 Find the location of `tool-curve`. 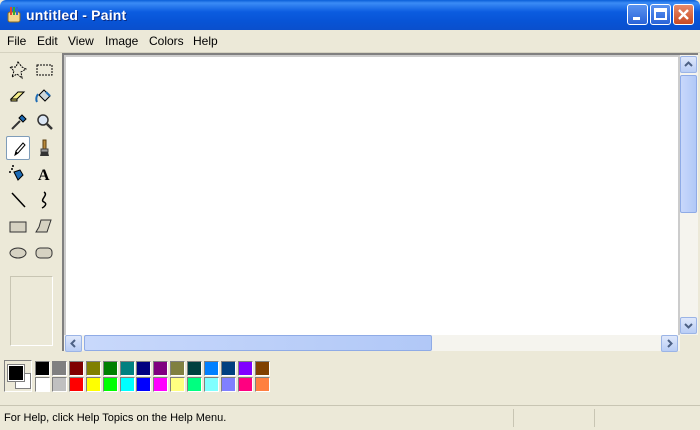

tool-curve is located at coordinates (44, 200).